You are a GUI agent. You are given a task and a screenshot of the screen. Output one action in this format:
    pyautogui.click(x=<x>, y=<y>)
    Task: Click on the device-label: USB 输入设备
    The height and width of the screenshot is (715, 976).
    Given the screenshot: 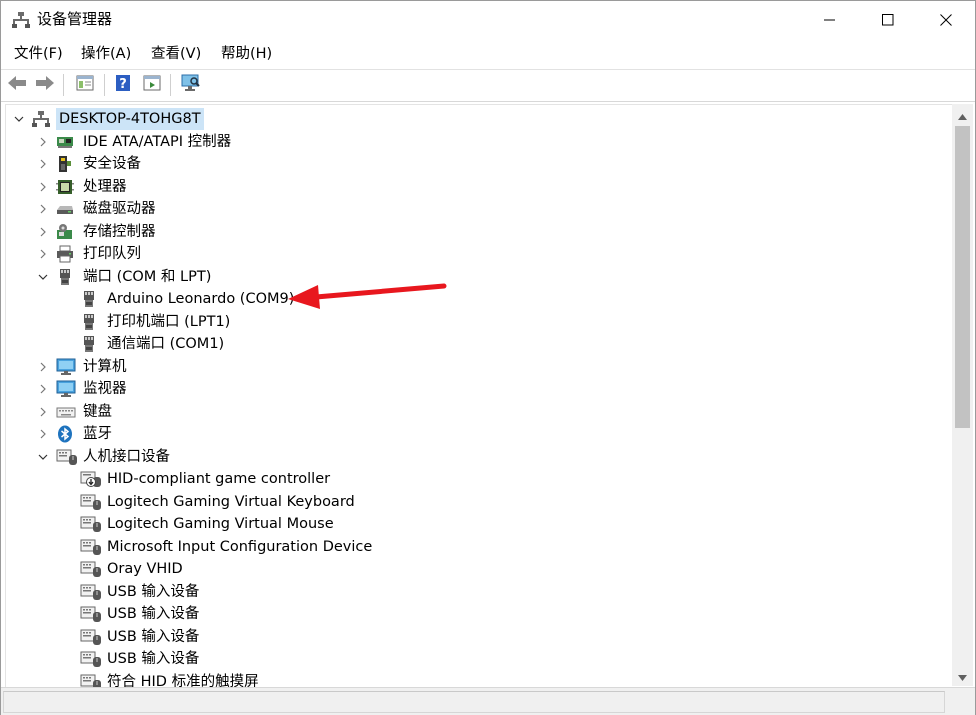 What is the action you would take?
    pyautogui.click(x=153, y=591)
    